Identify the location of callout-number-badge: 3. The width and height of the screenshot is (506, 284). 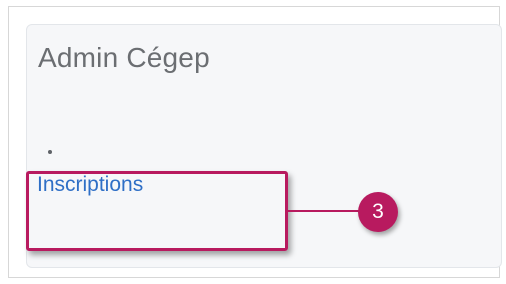
(378, 212).